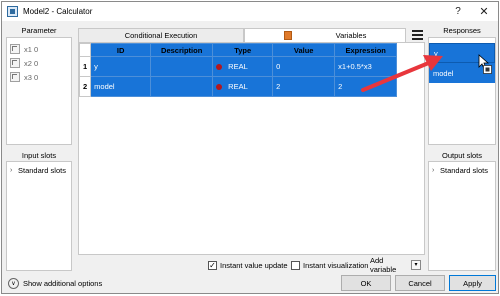  I want to click on parameter-label: x3 0, so click(31, 77).